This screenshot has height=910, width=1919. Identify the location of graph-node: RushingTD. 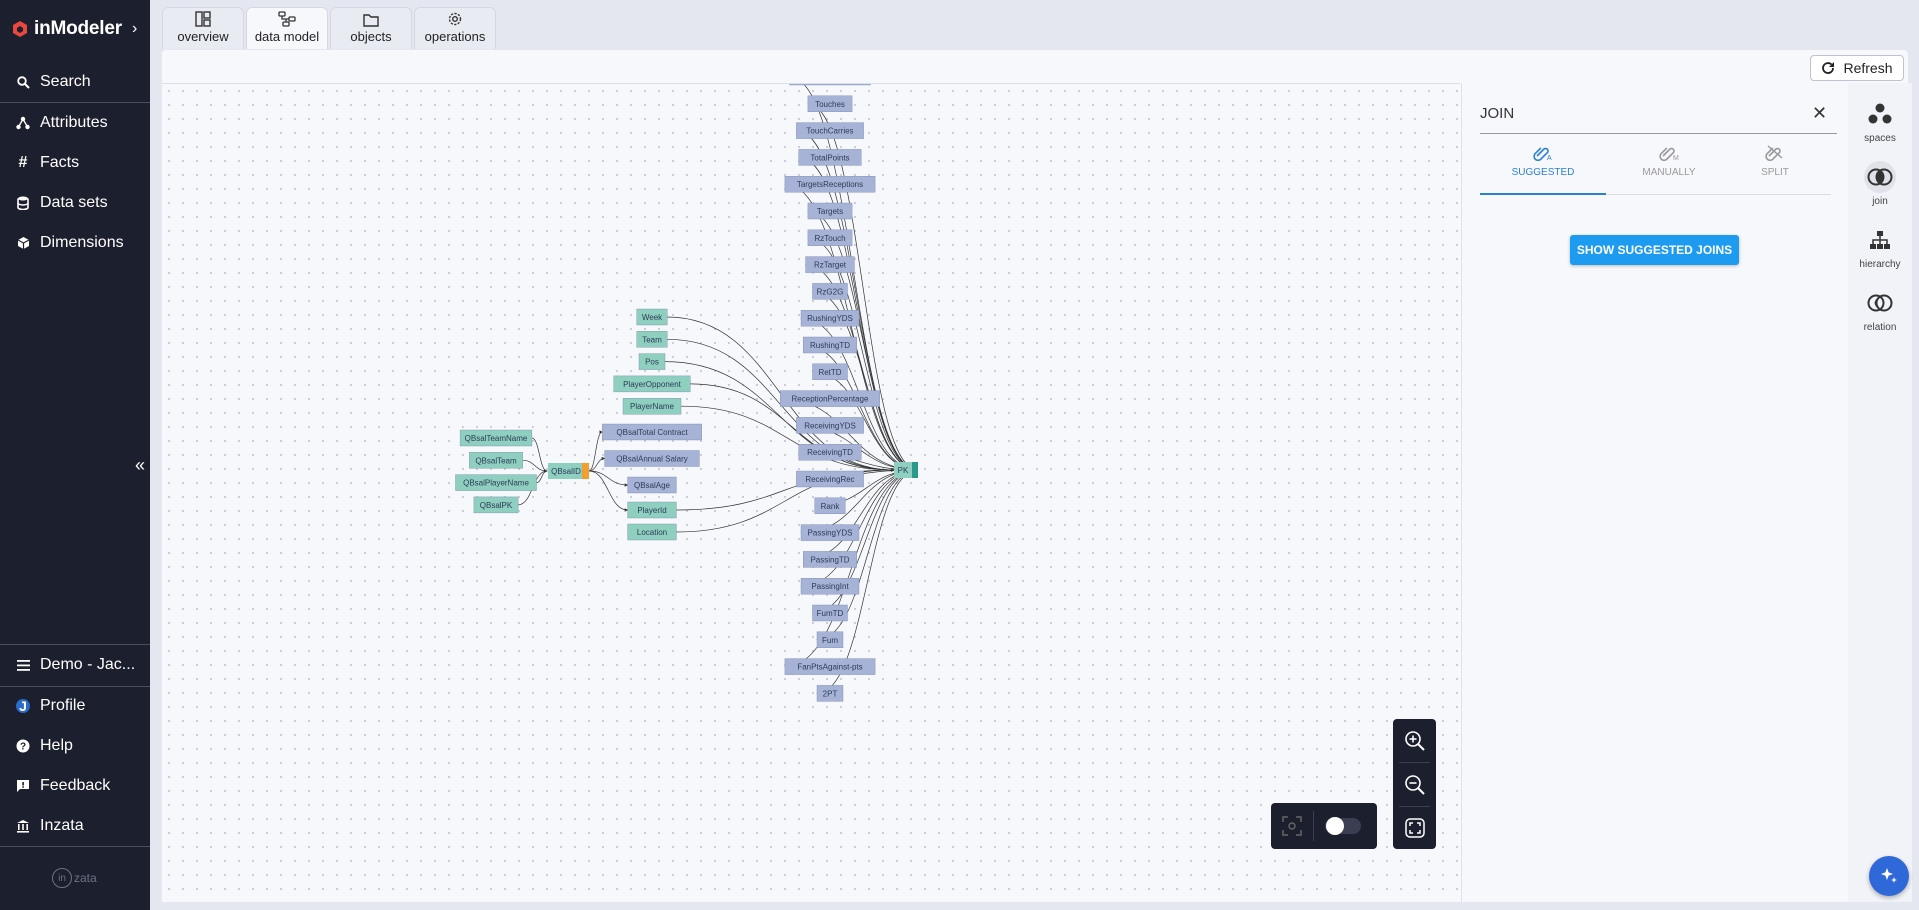
(830, 345).